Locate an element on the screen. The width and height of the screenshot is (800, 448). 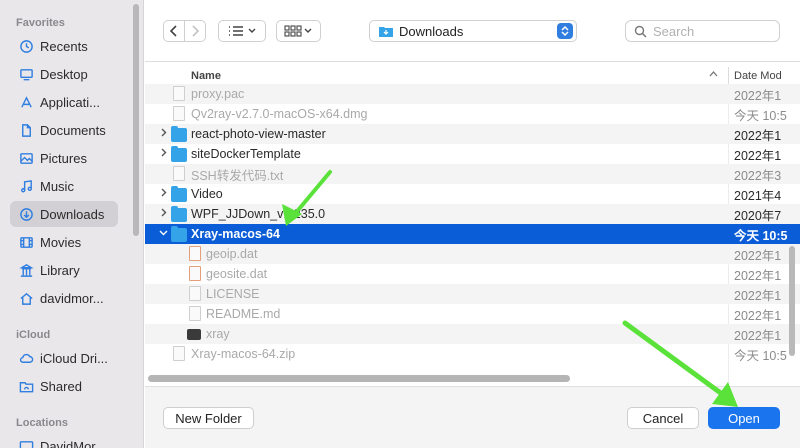
sidebar-item-label: Downloads is located at coordinates (72, 214).